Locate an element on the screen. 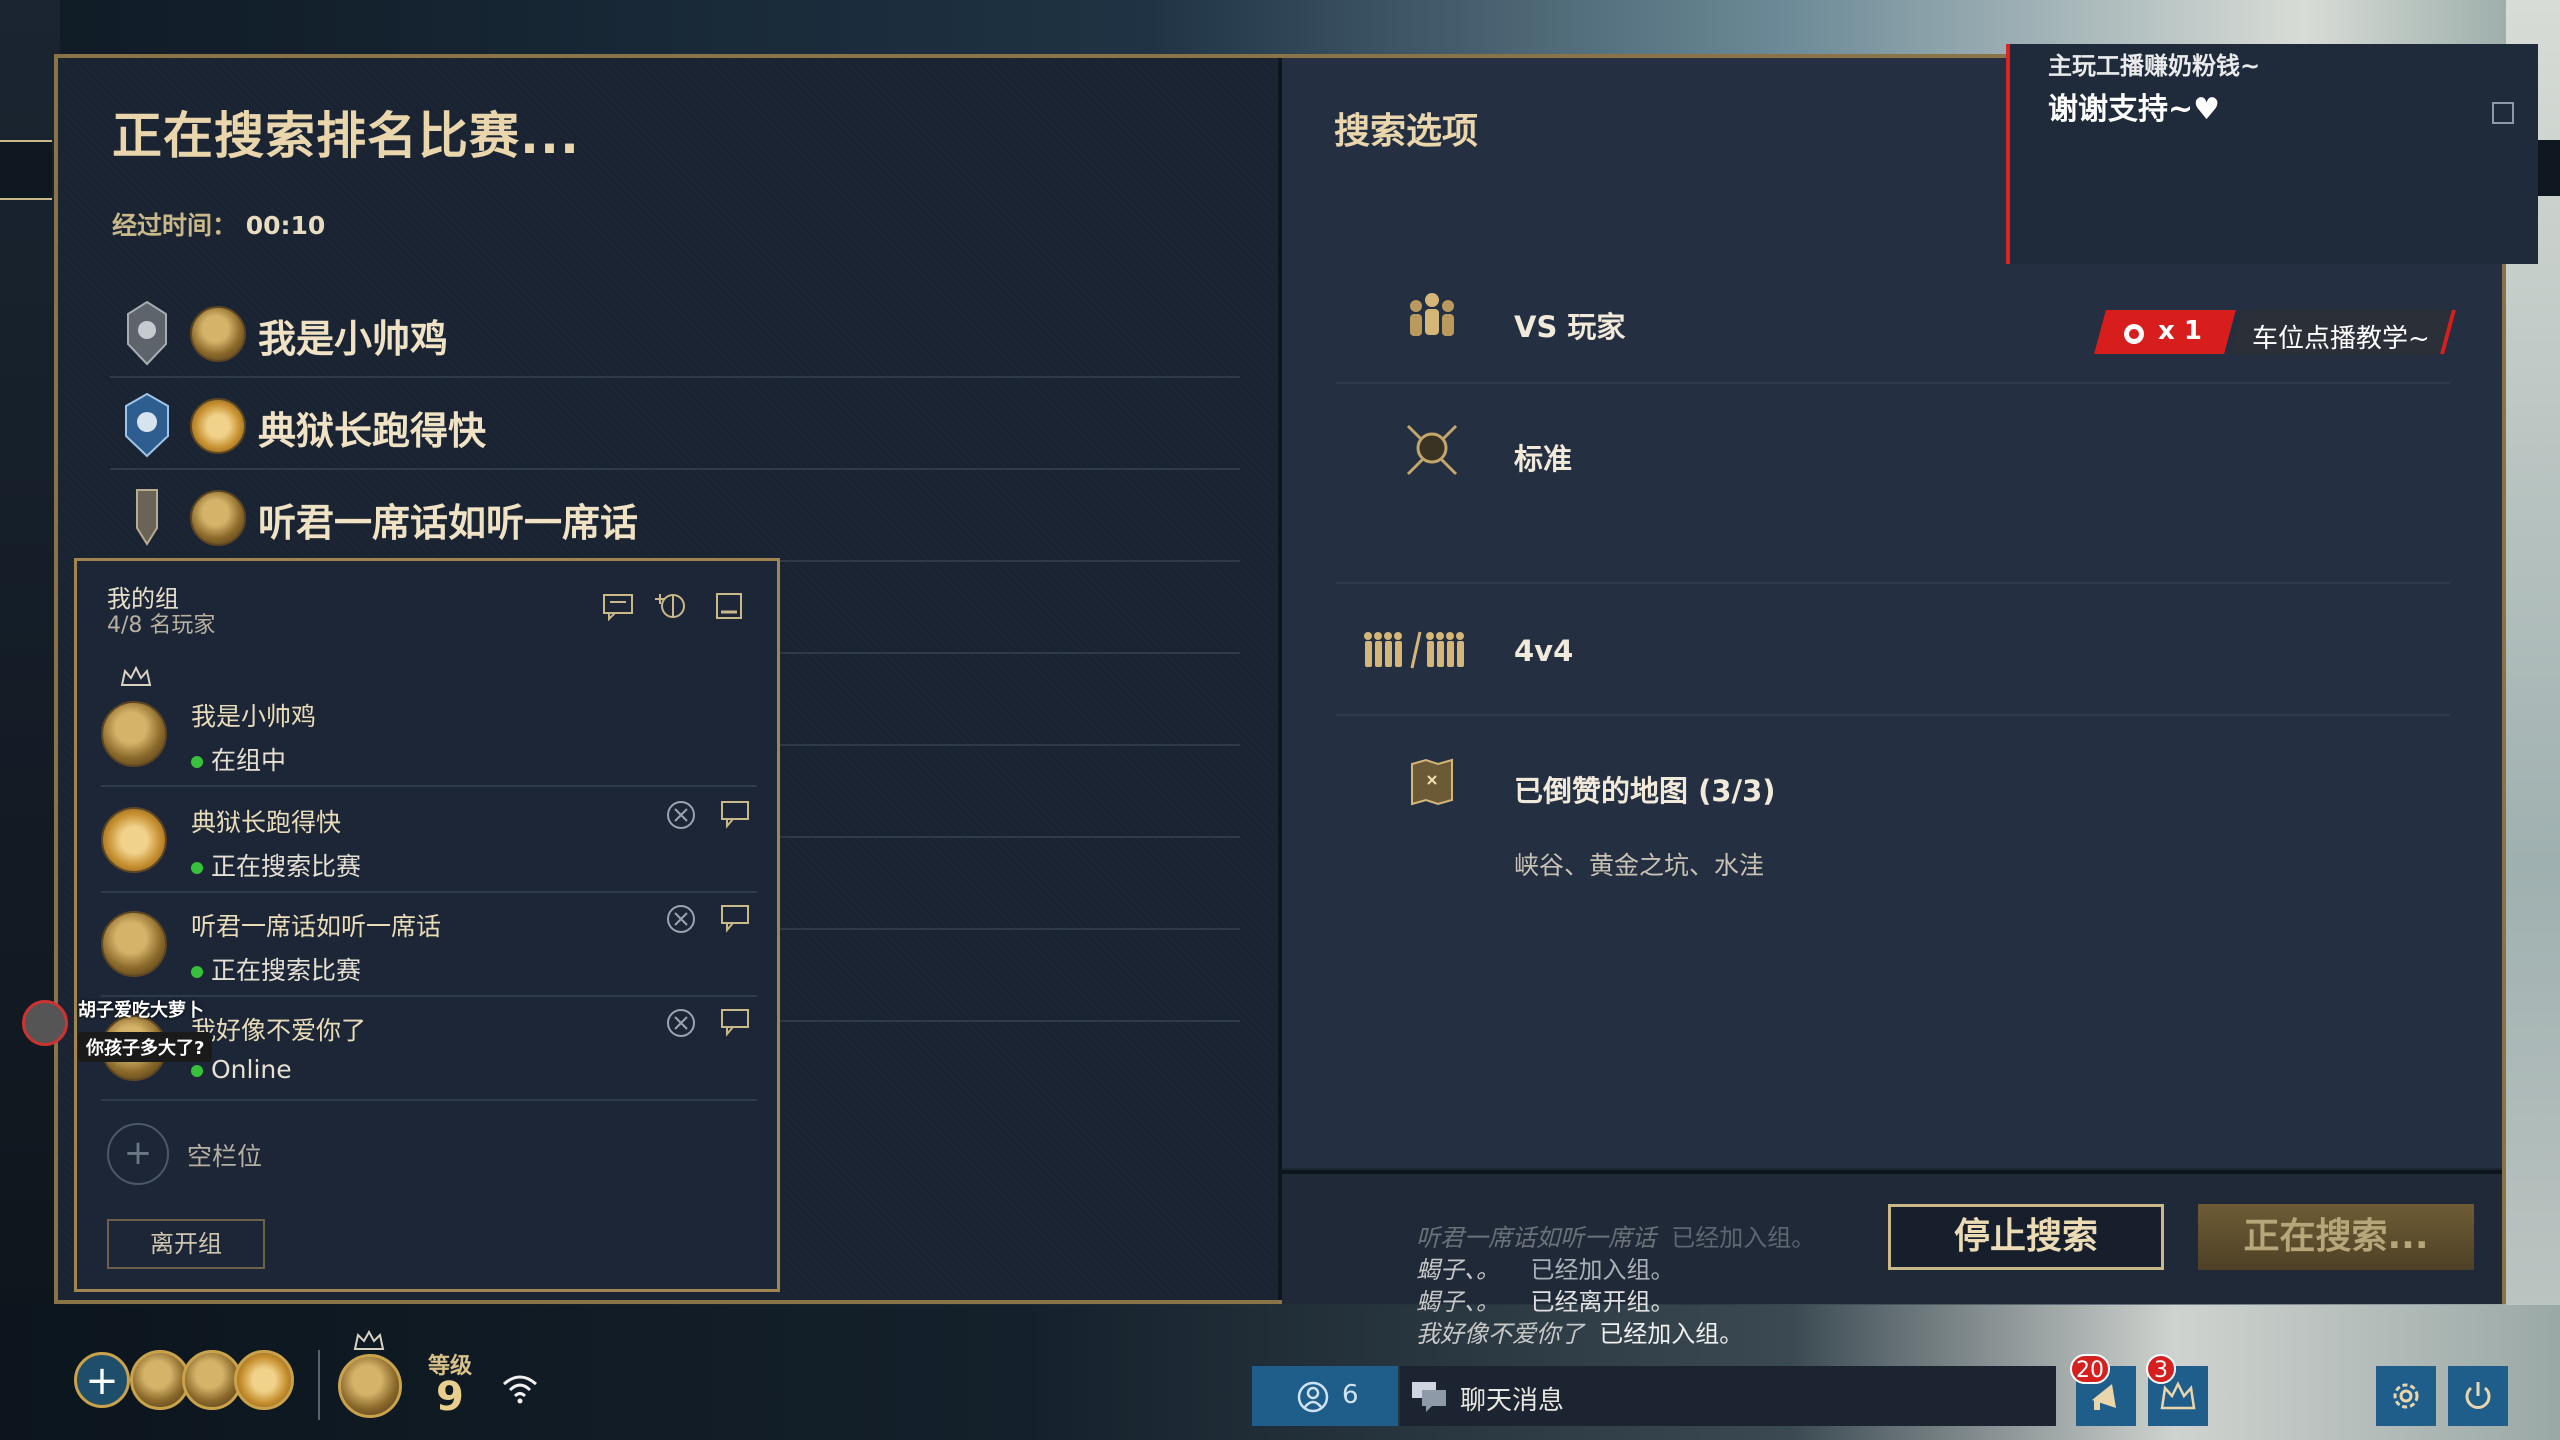  connection-wifi-icon is located at coordinates (520, 1389).